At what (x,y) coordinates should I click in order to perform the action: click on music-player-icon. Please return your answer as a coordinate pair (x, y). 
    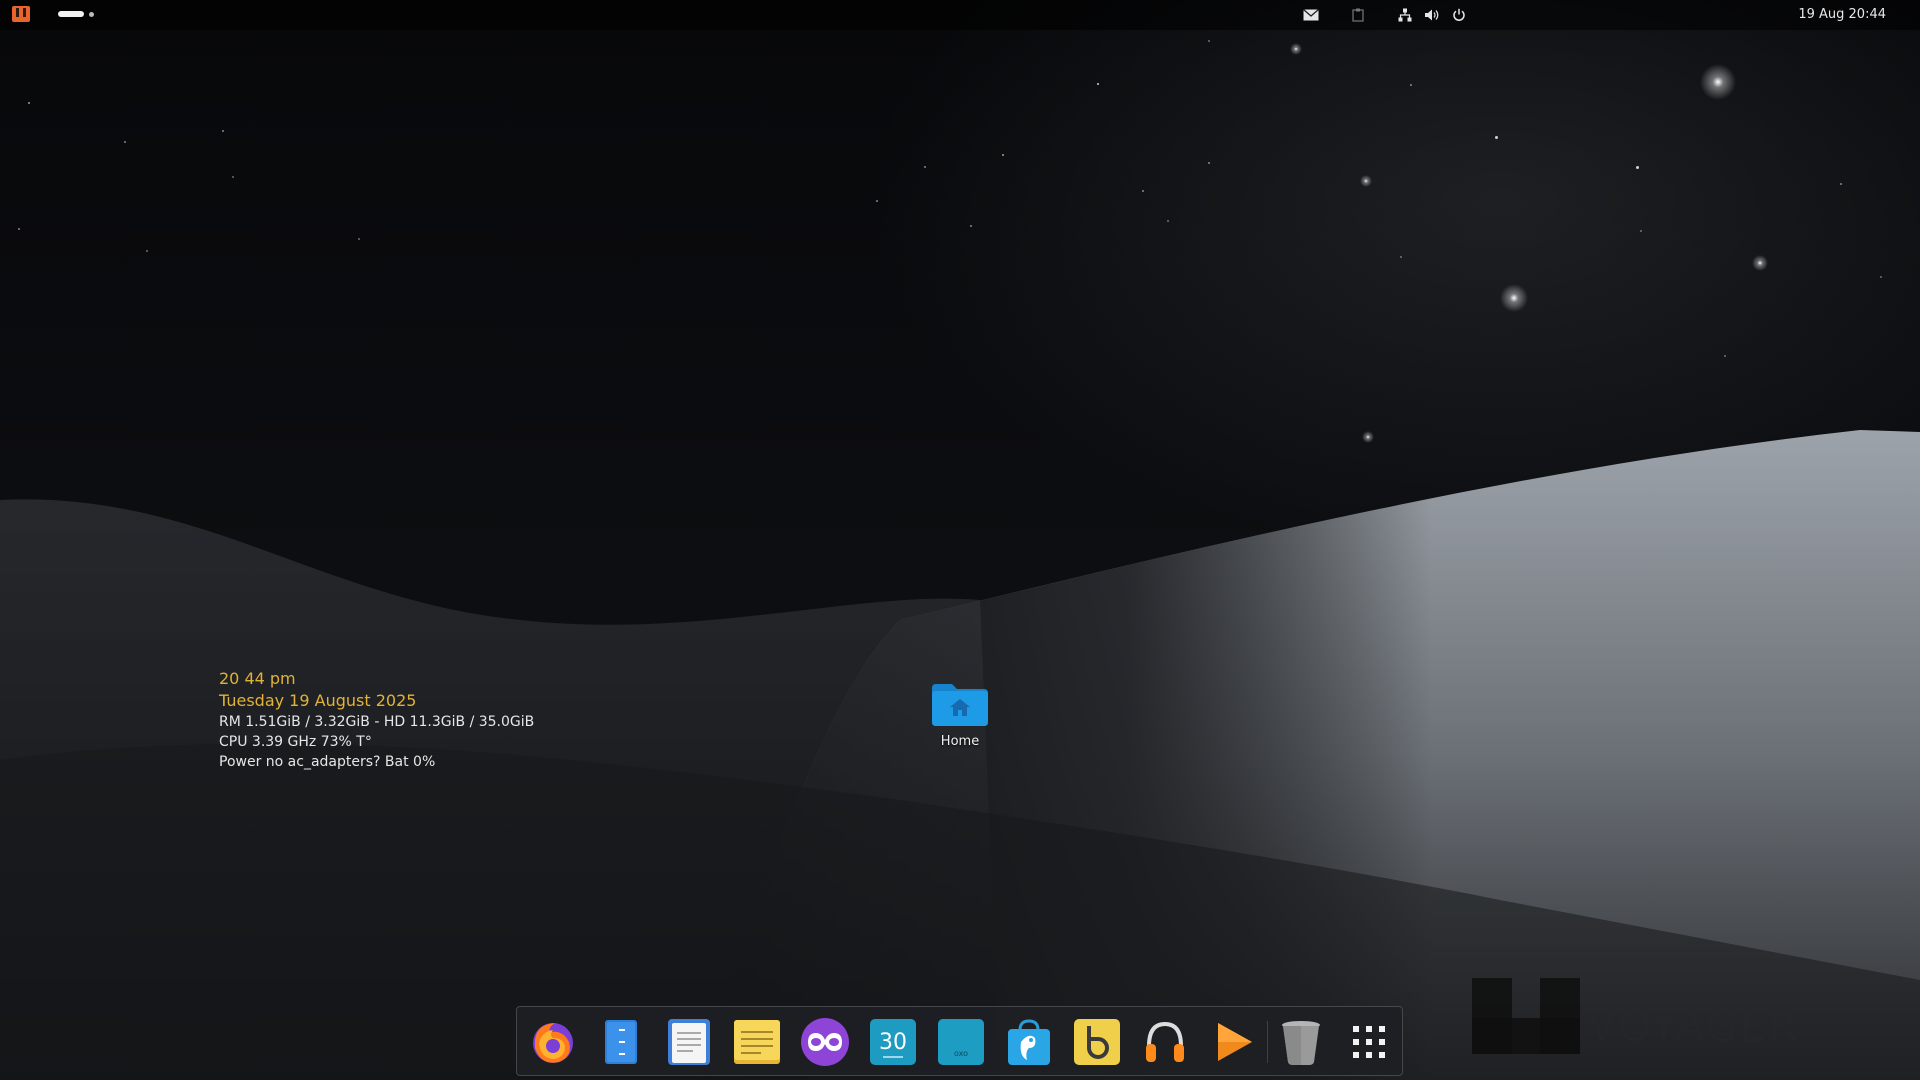
    Looking at the image, I should click on (1165, 1042).